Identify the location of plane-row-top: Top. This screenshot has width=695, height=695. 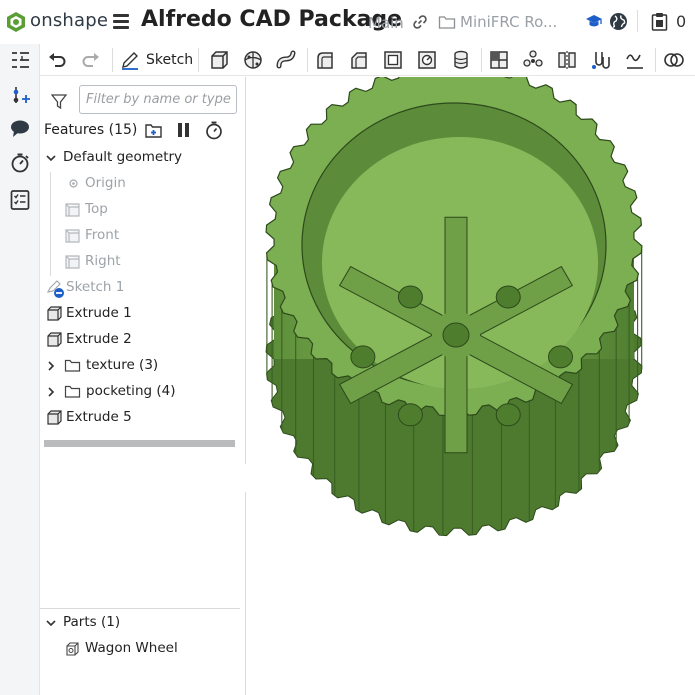
(142, 210).